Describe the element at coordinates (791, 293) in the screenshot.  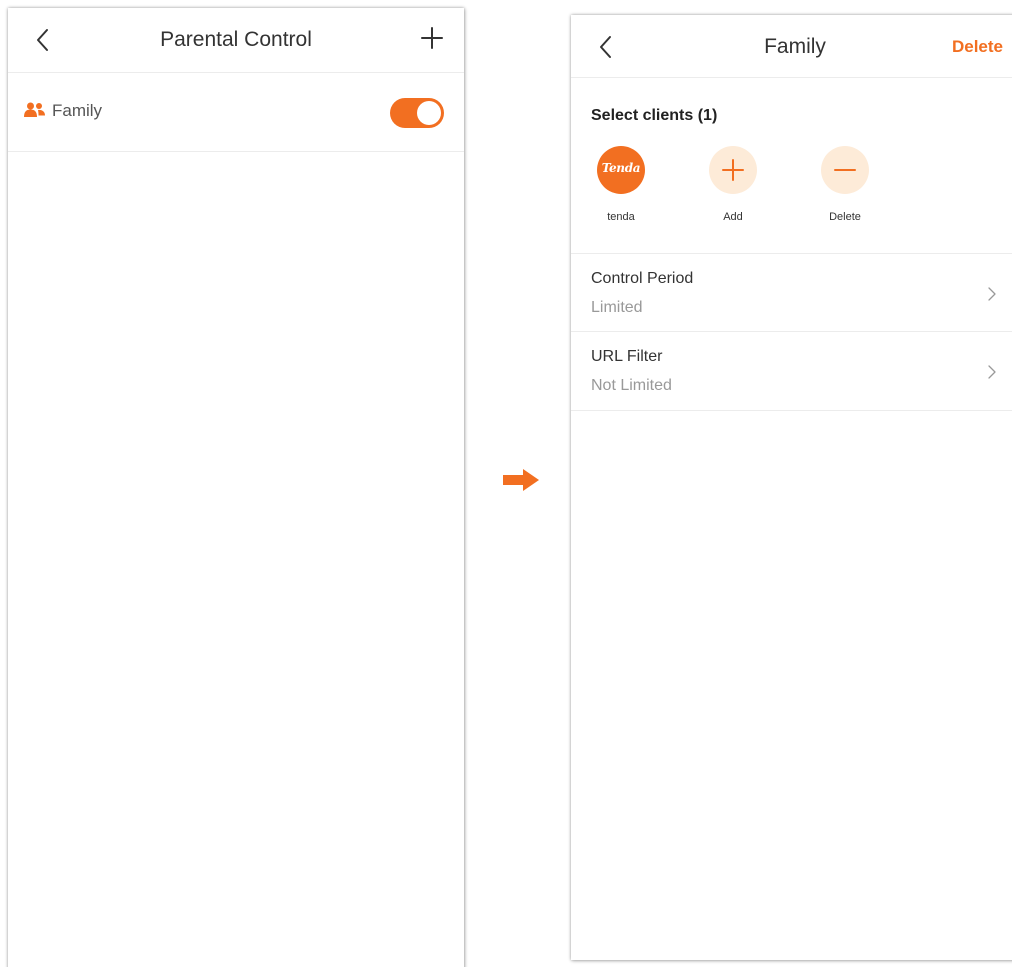
I see `control-period-row: Control Period Limited` at that location.